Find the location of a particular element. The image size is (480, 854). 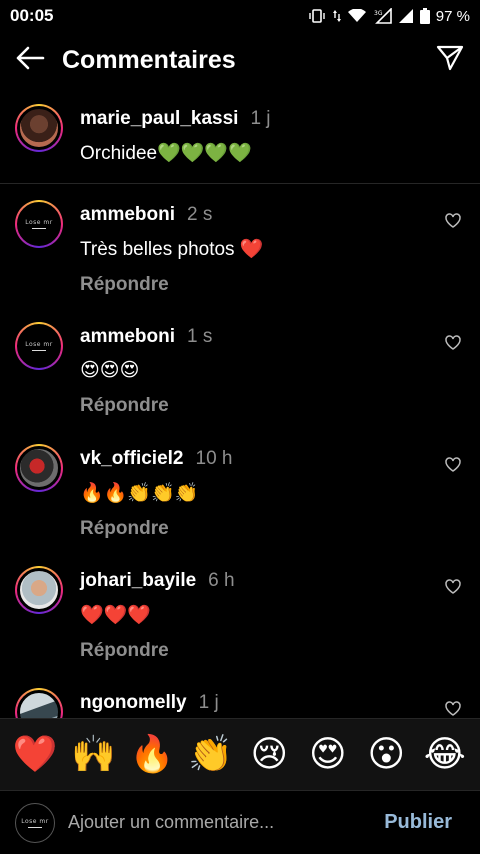

battery-percent: 97 % is located at coordinates (452, 16).